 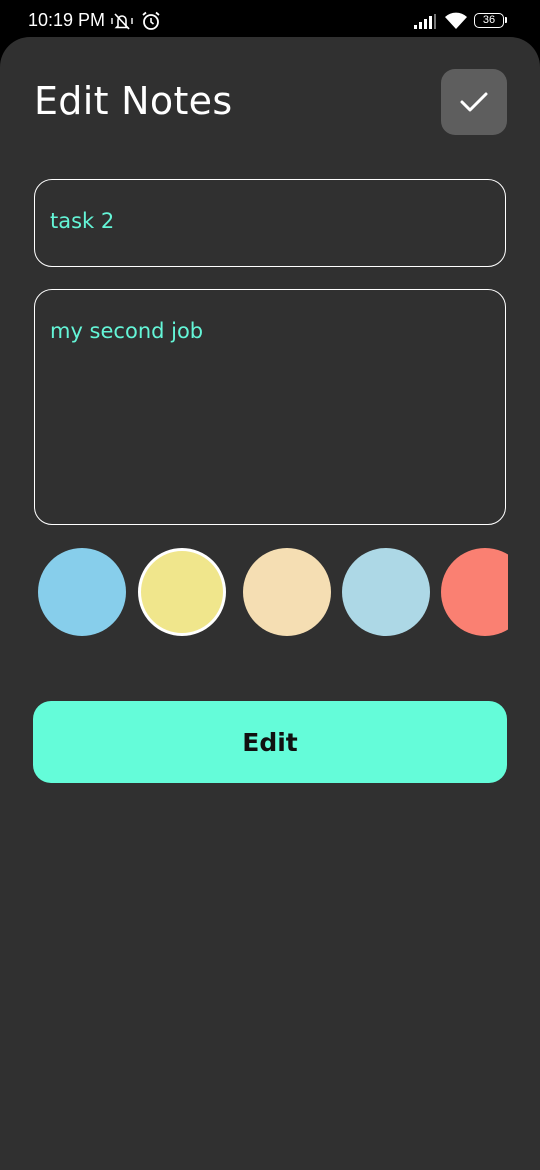 I want to click on check-icon, so click(x=474, y=102).